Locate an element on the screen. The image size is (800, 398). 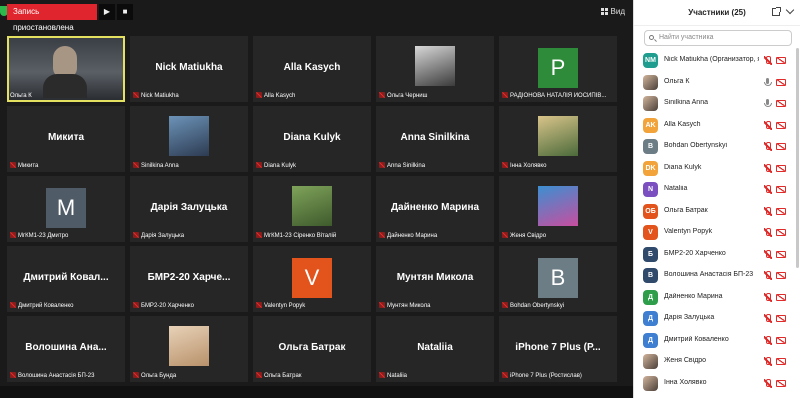
participant-list-item: Д Дайненко Марина is located at coordinates (716, 298).